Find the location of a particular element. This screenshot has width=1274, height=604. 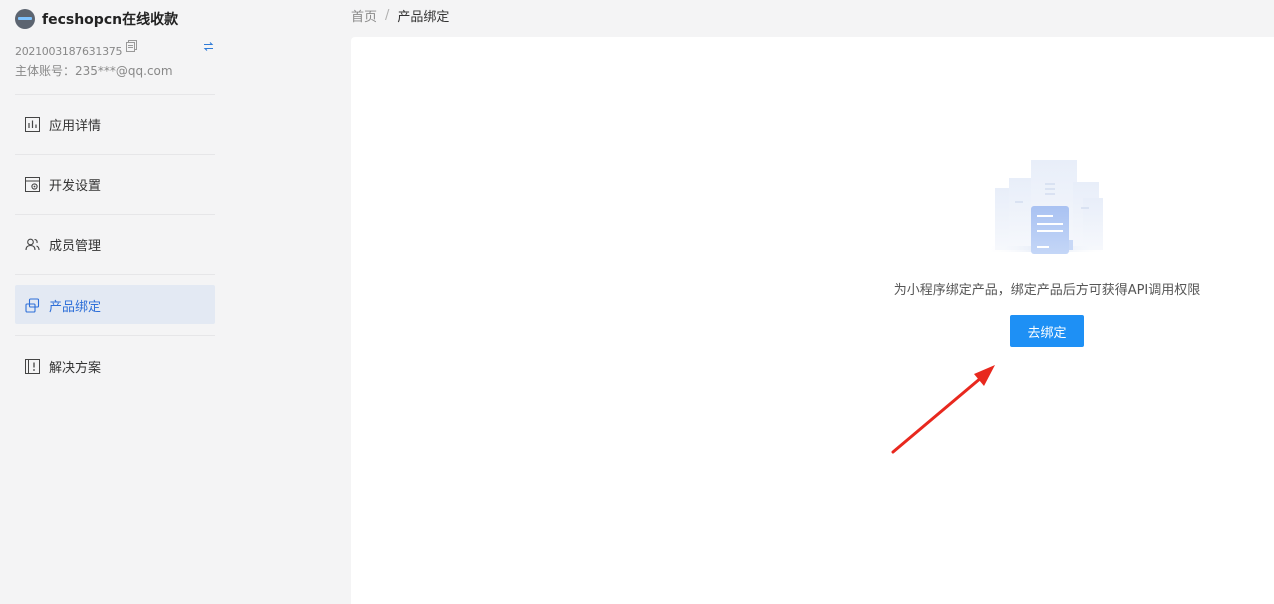

sidebar-item-product-binding: 产品绑定 is located at coordinates (115, 305).